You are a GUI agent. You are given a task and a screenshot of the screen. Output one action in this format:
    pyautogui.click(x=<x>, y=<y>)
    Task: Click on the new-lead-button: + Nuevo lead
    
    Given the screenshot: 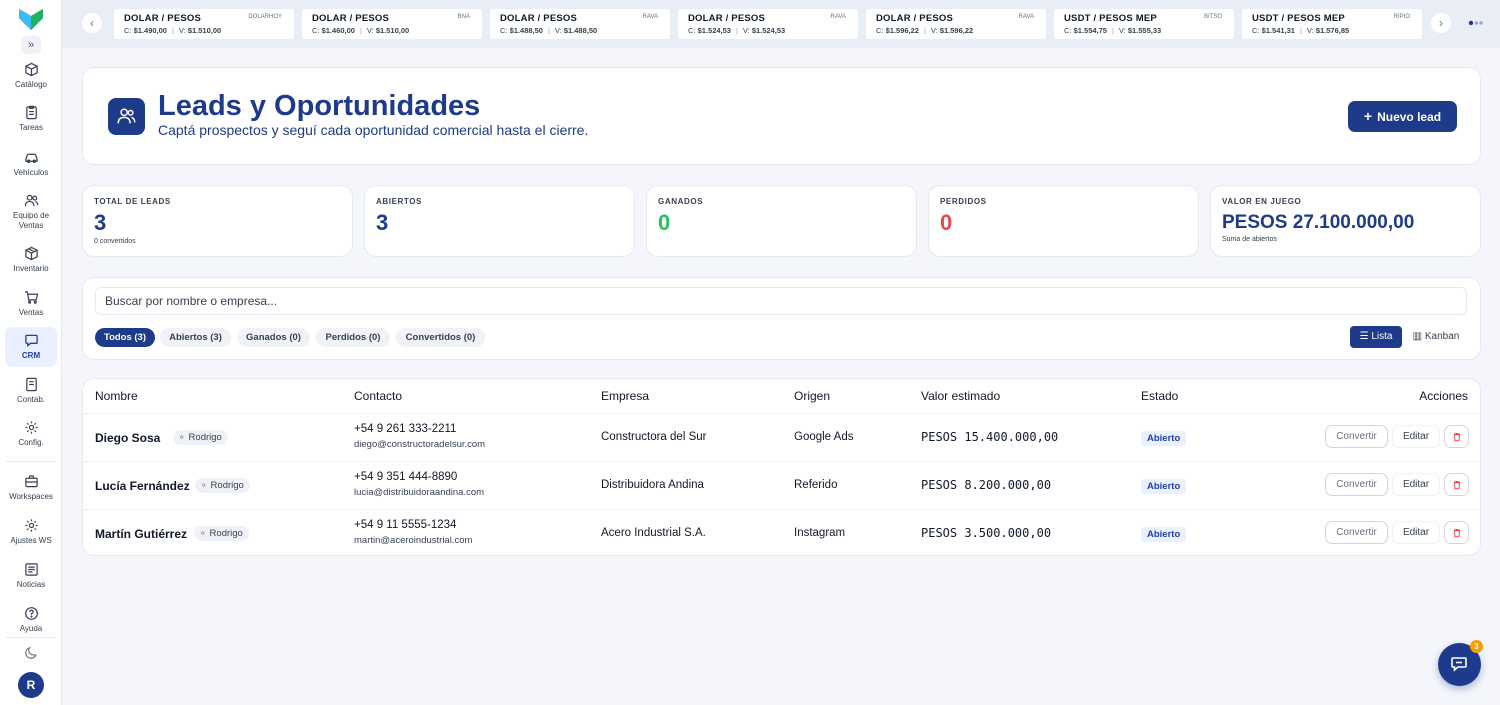 What is the action you would take?
    pyautogui.click(x=1402, y=116)
    